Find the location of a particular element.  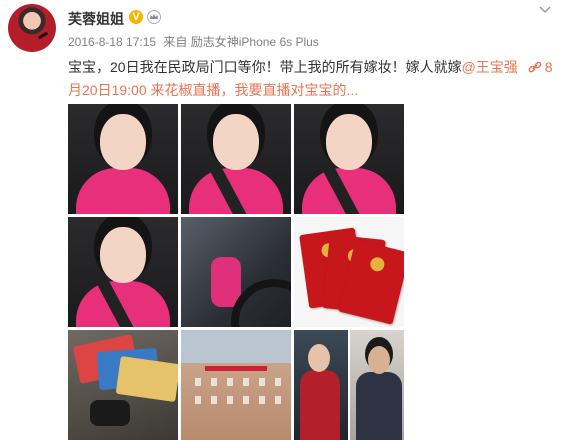

photo-wallet-cards is located at coordinates (123, 385).